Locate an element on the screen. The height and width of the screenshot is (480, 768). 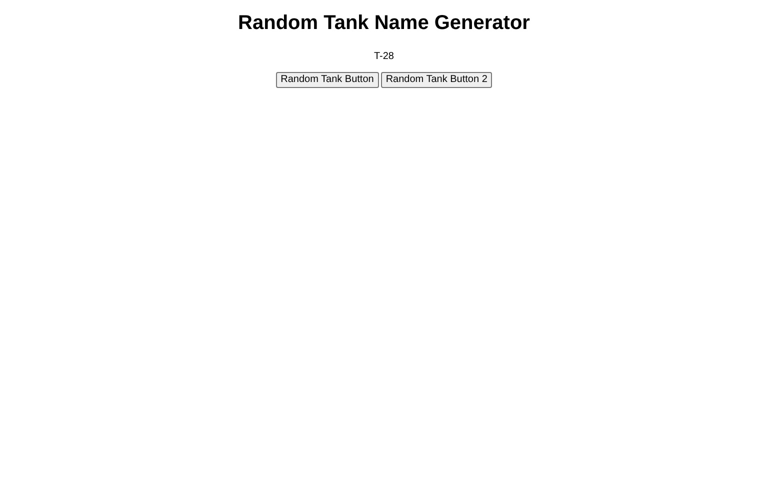
tank-name: T-28 is located at coordinates (383, 57).